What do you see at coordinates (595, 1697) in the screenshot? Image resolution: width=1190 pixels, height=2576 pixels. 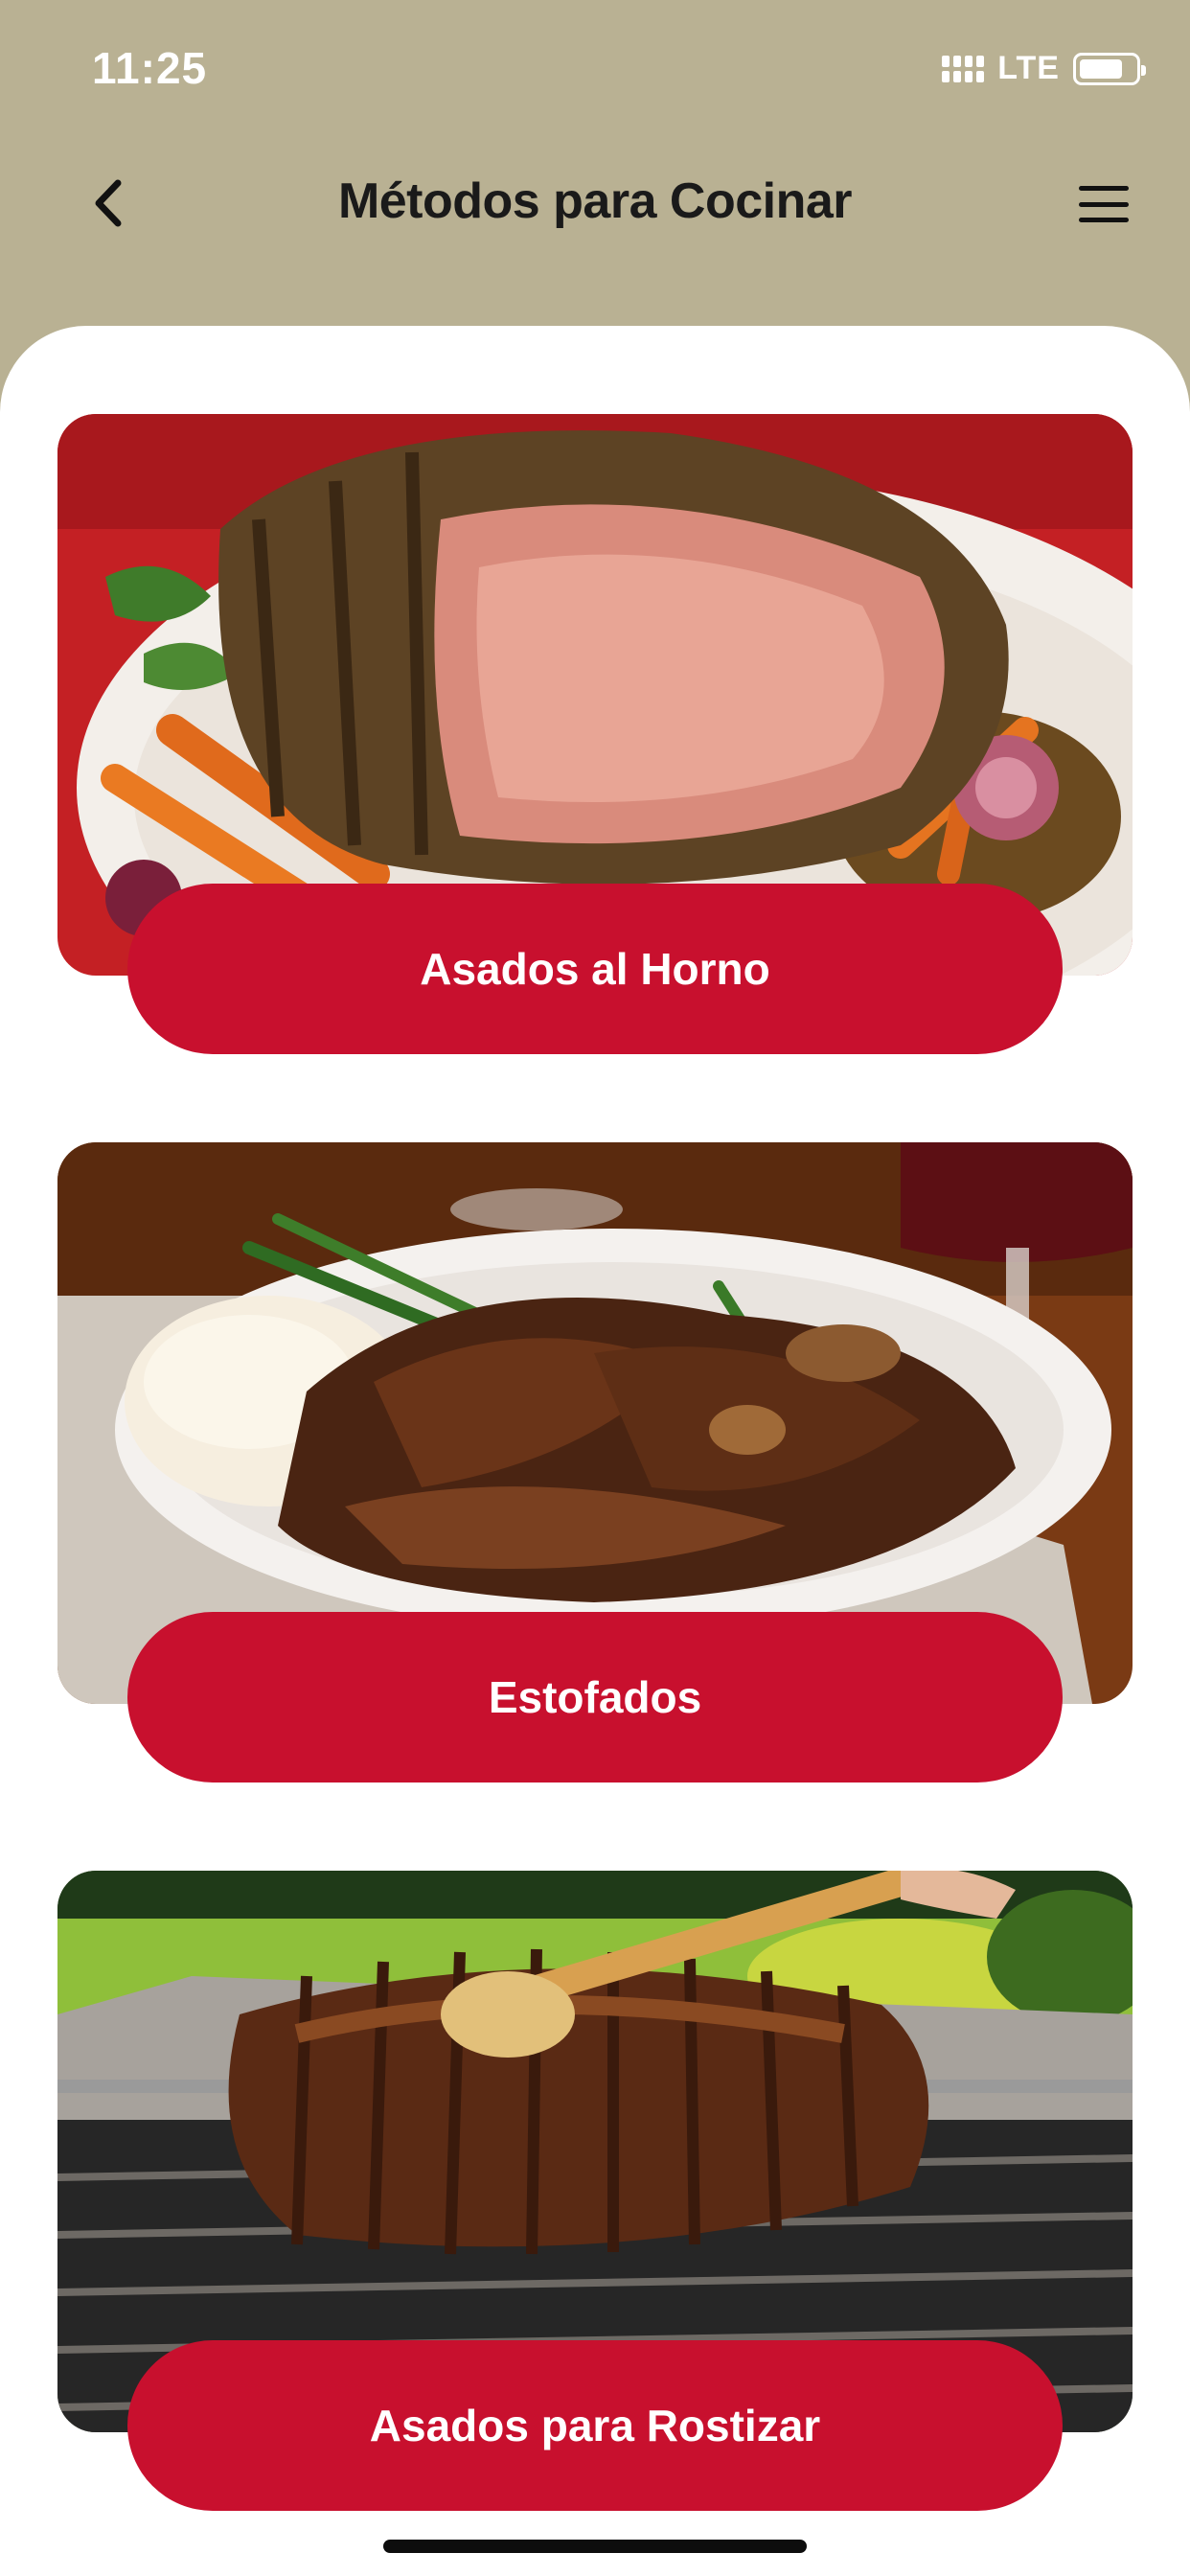 I see `stew-button: Estofados` at bounding box center [595, 1697].